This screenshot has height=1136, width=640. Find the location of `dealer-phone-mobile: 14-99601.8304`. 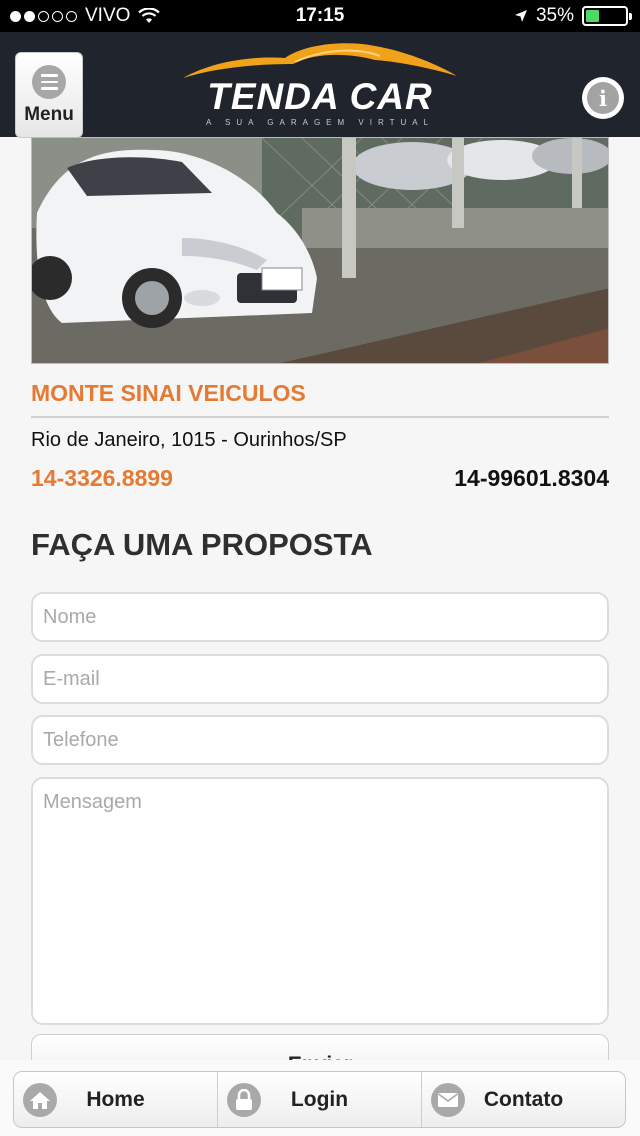

dealer-phone-mobile: 14-99601.8304 is located at coordinates (531, 478).